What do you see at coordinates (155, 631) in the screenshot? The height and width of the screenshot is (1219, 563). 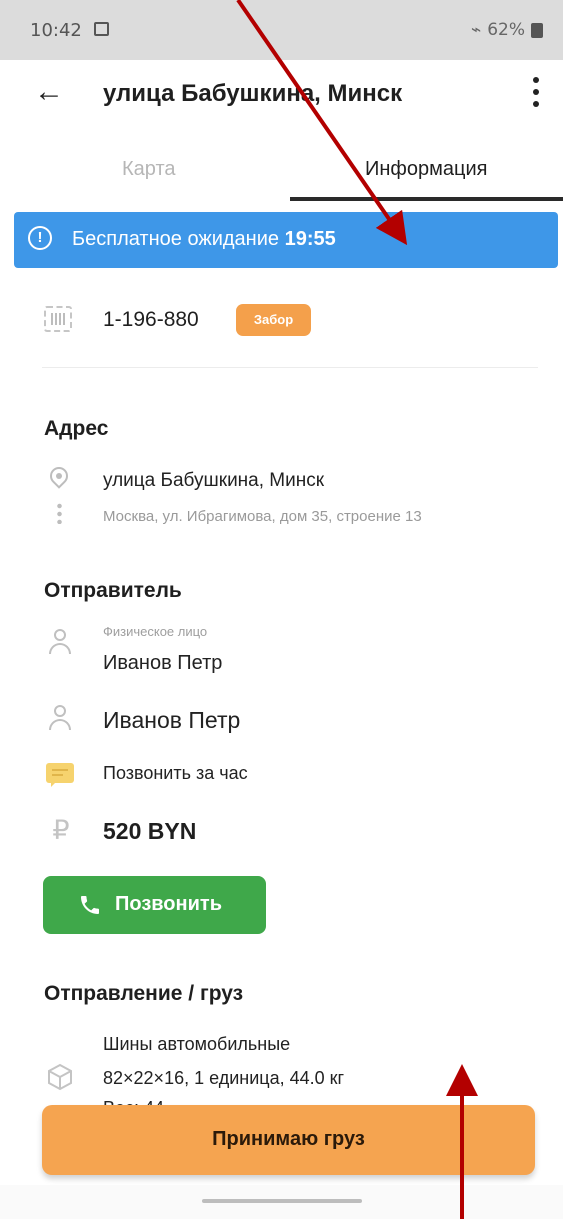 I see `sender-type: Физическое лицо` at bounding box center [155, 631].